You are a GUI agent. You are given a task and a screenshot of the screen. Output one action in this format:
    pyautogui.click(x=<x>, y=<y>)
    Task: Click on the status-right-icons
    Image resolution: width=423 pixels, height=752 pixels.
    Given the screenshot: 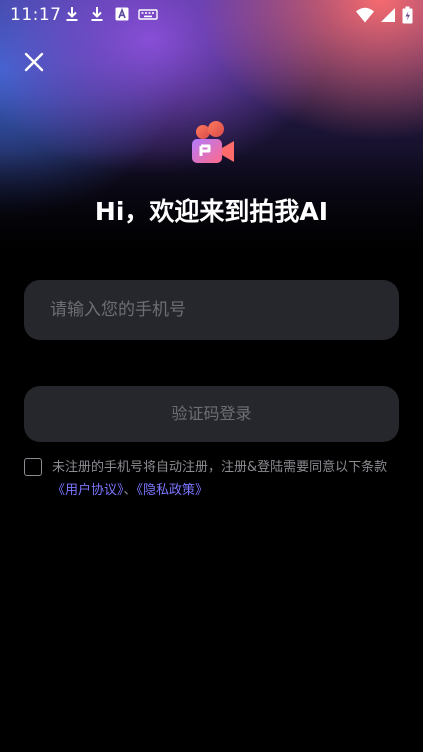 What is the action you would take?
    pyautogui.click(x=384, y=15)
    